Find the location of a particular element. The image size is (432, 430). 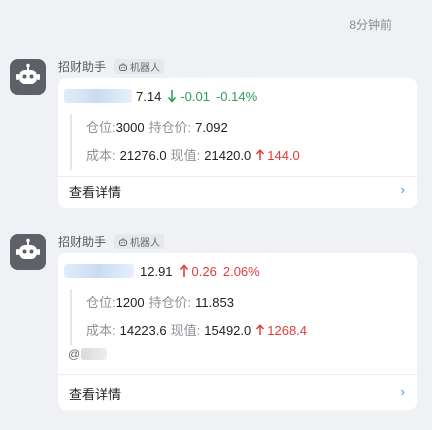

stock-change-value: 0.26 is located at coordinates (204, 271).